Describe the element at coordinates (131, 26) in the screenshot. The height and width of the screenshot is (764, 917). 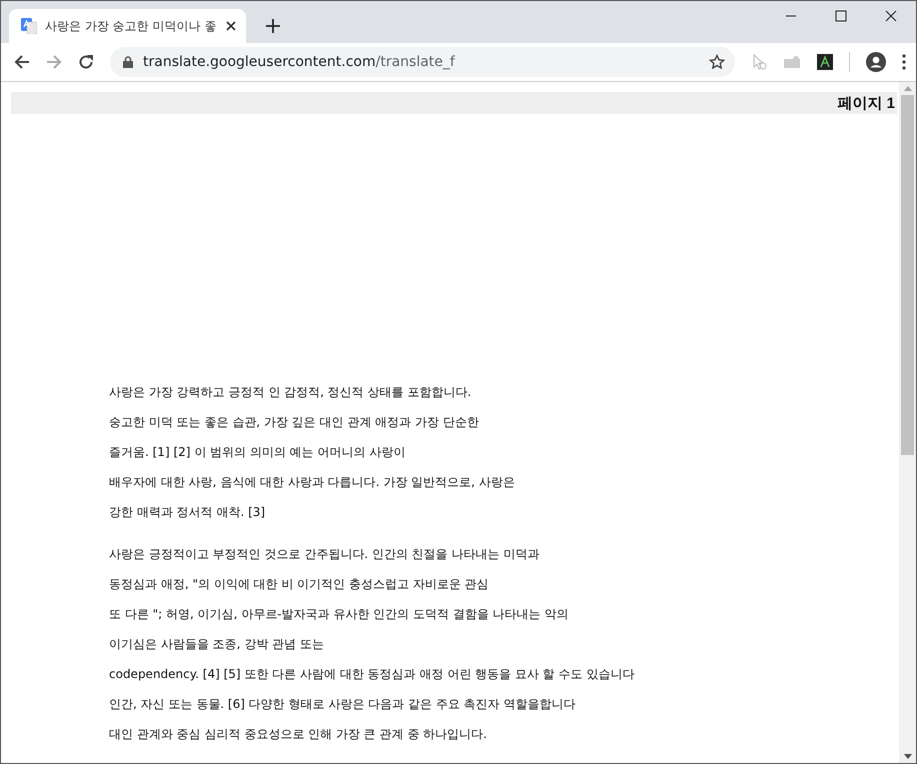
I see `tab-title: 사랑은 가장 숭고한 미덕이나 좋` at that location.